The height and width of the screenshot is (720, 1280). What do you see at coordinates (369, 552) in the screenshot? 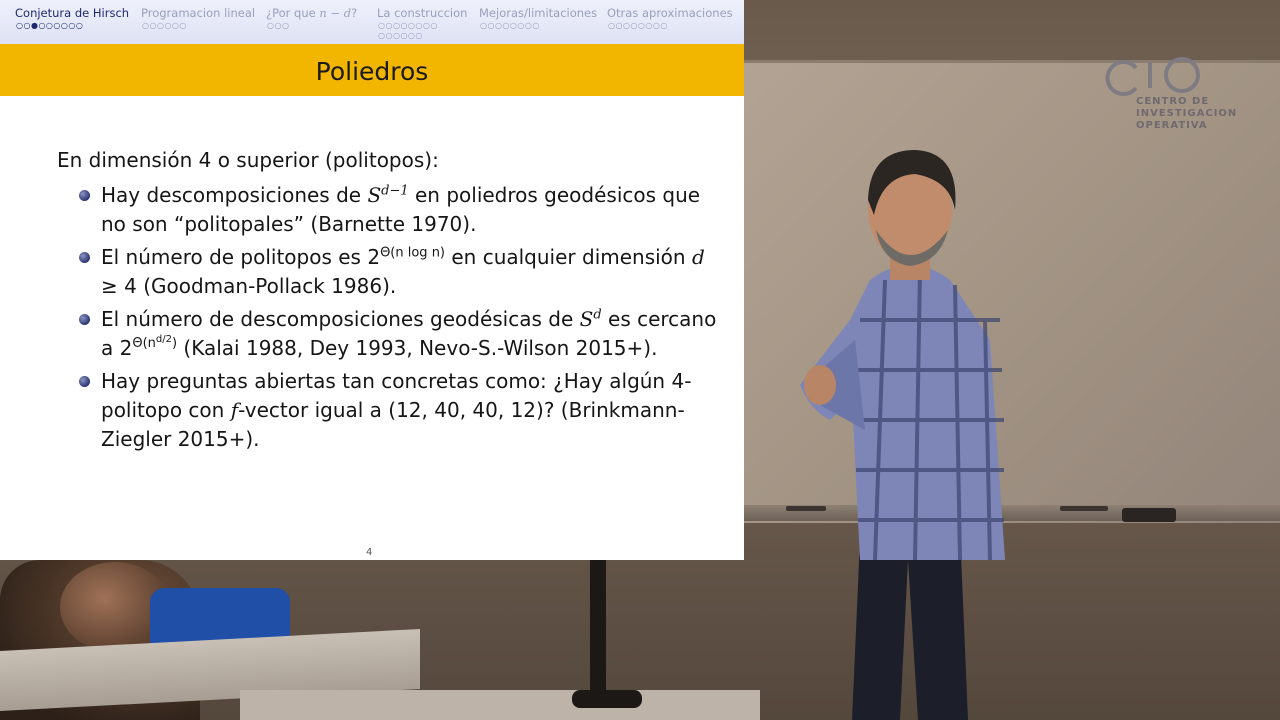
I see `page-number: 4` at bounding box center [369, 552].